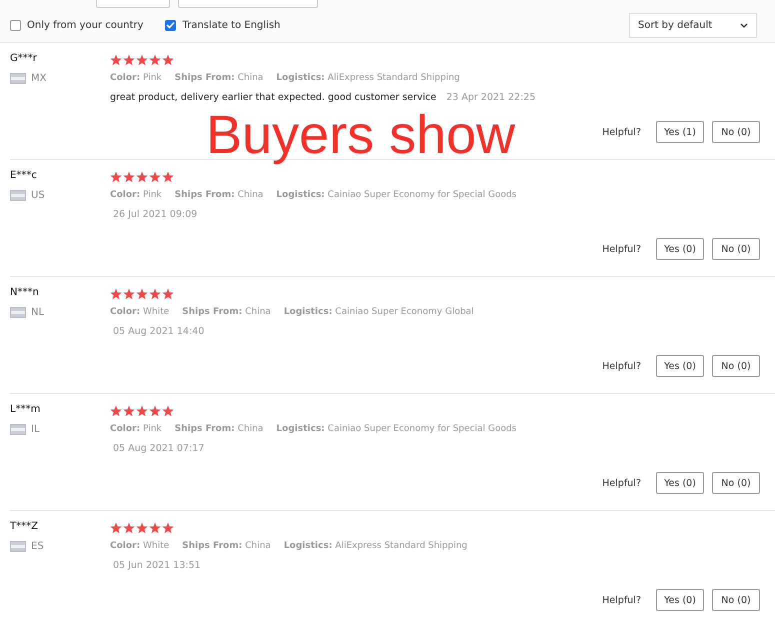  What do you see at coordinates (25, 293) in the screenshot?
I see `user-name: N***n` at bounding box center [25, 293].